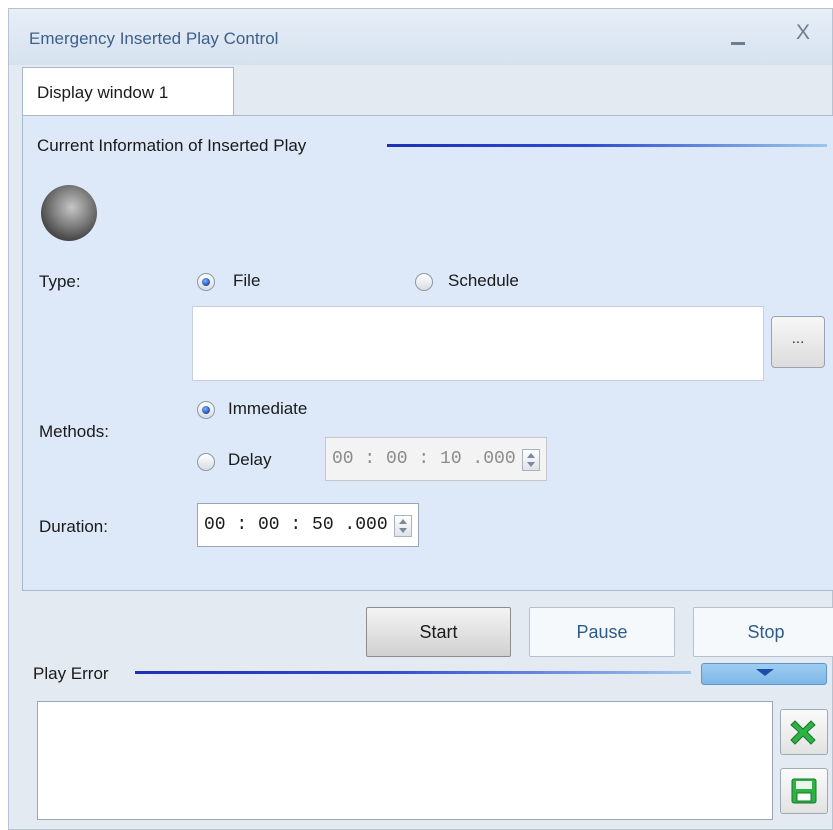 This screenshot has height=830, width=833. Describe the element at coordinates (206, 462) in the screenshot. I see `method-delay-radio` at that location.